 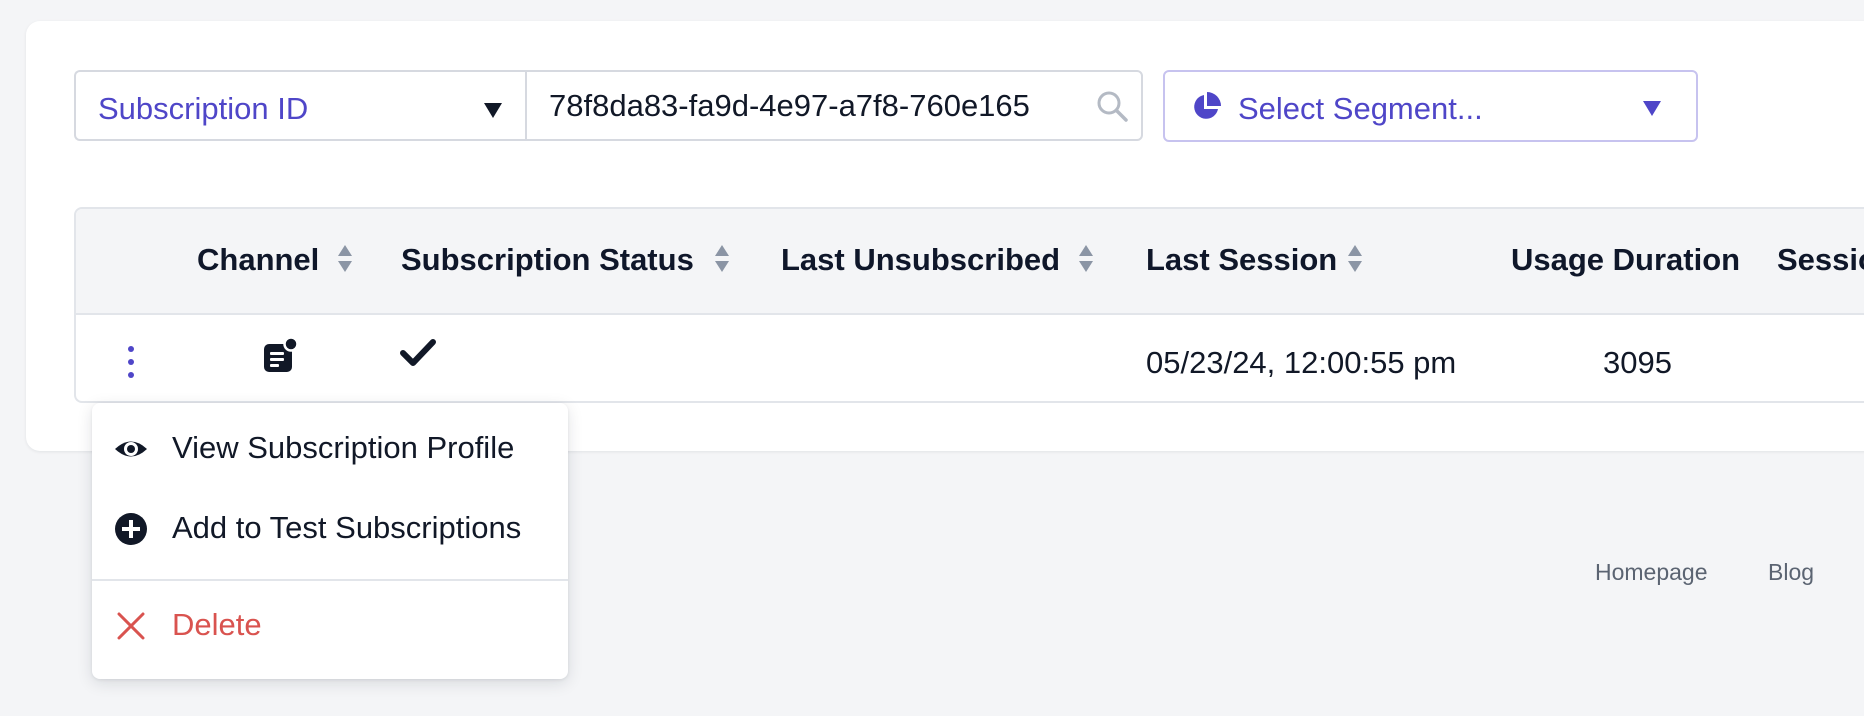 What do you see at coordinates (418, 352) in the screenshot?
I see `checkmark-icon` at bounding box center [418, 352].